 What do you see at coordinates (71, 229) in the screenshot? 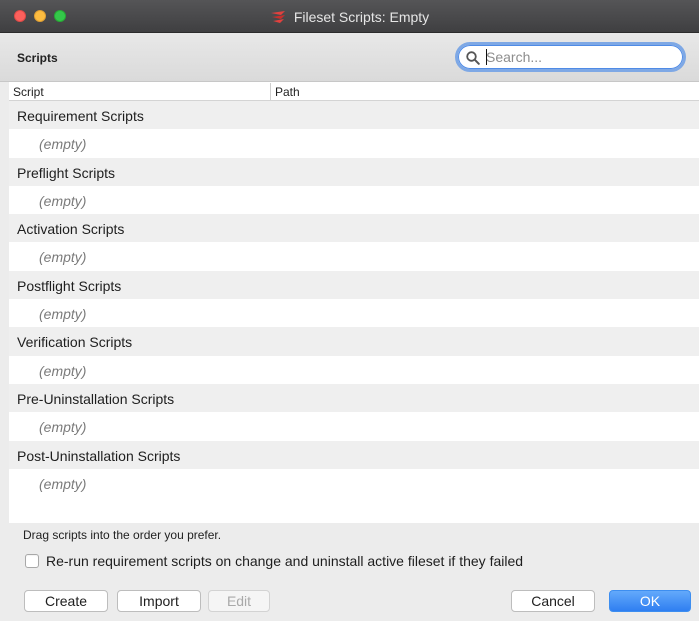
I see `row-label: Activation Scripts` at bounding box center [71, 229].